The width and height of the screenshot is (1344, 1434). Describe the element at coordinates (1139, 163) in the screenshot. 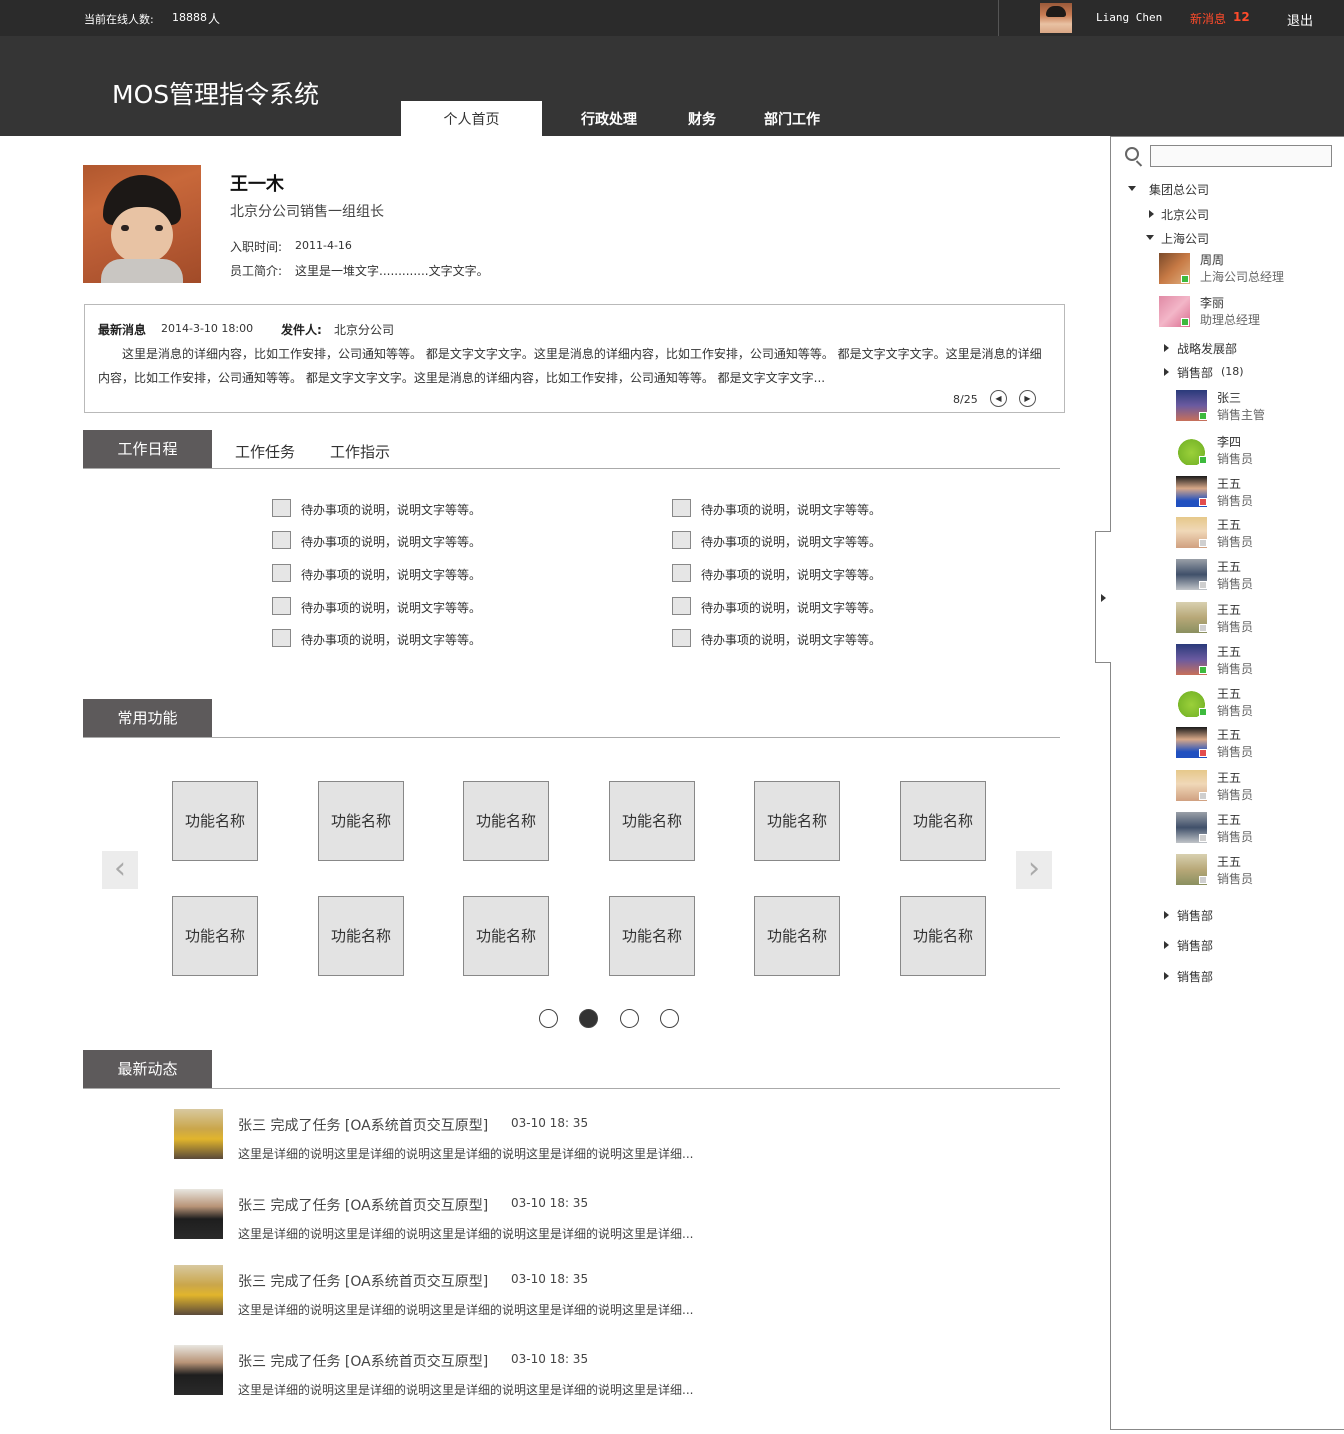

I see `search-icon-handle` at that location.